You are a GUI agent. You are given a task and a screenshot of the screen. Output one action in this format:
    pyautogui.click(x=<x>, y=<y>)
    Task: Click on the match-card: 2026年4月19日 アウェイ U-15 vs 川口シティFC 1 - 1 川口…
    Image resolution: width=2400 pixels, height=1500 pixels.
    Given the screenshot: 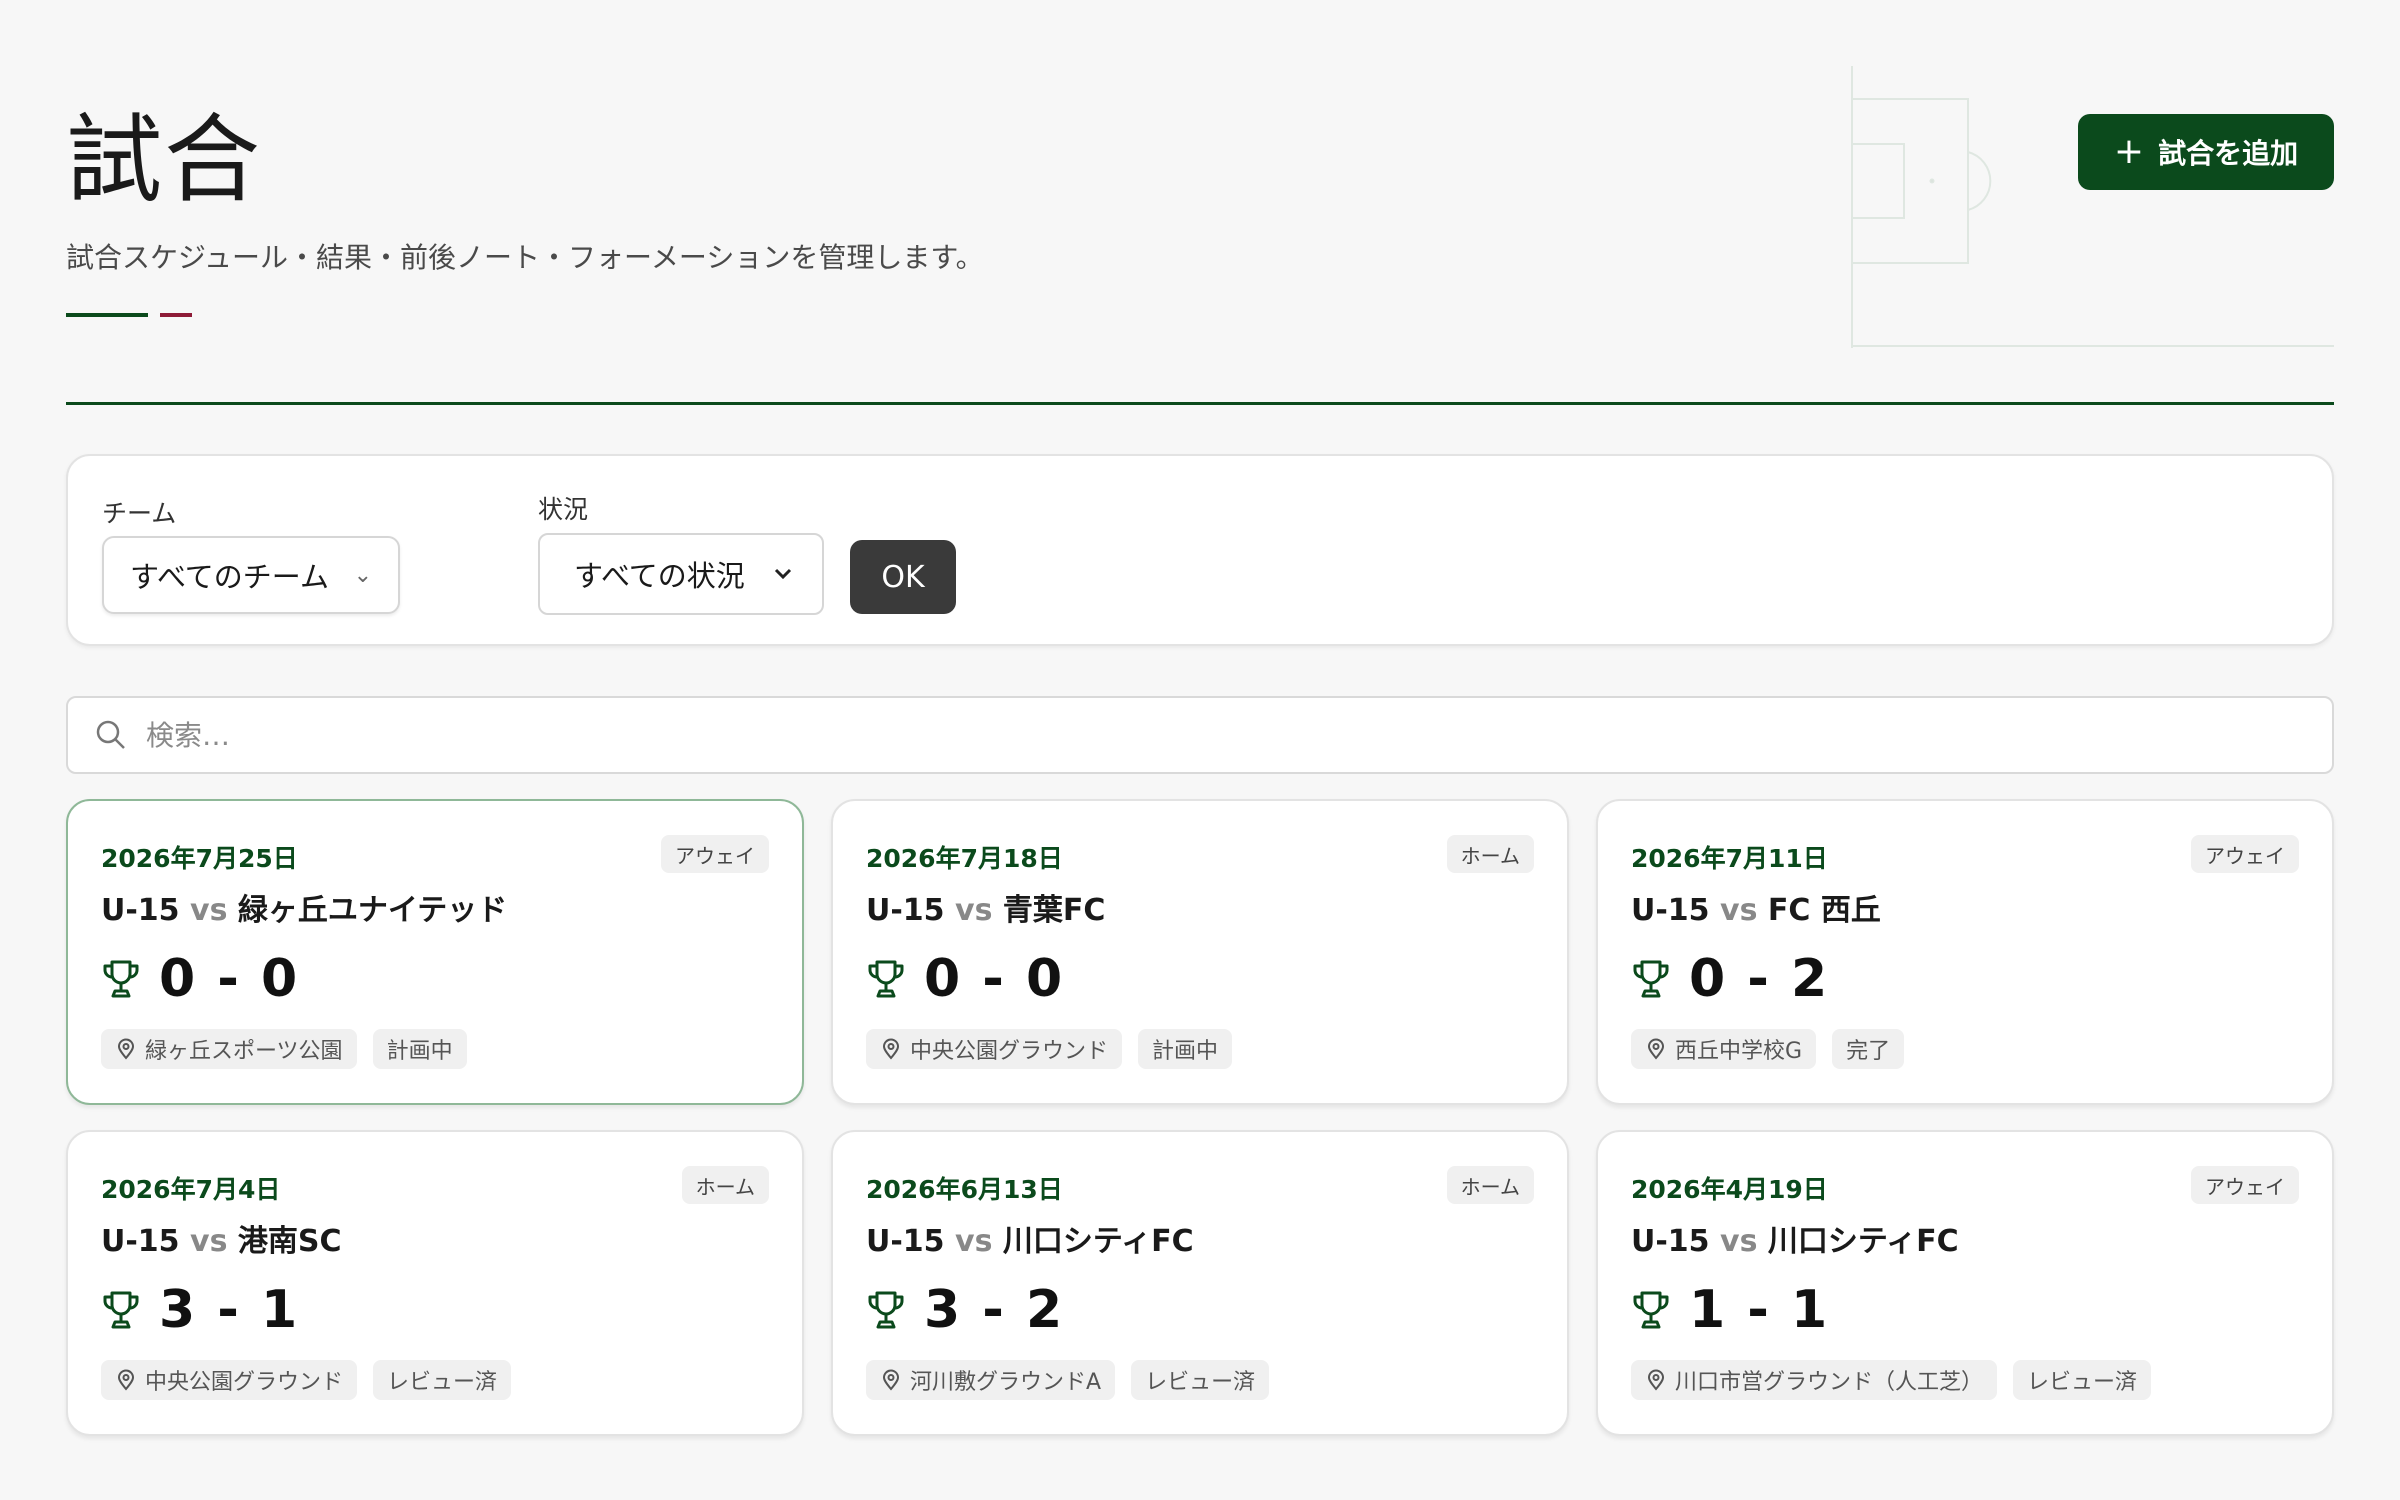 What is the action you would take?
    pyautogui.click(x=1965, y=1283)
    